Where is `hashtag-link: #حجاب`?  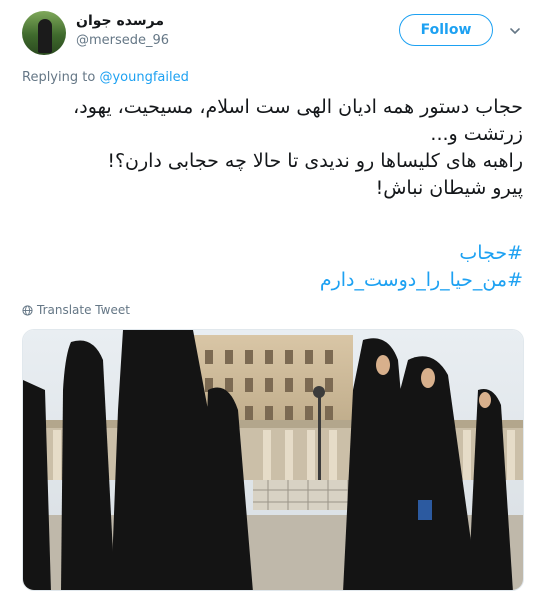 hashtag-link: #حجاب is located at coordinates (273, 253).